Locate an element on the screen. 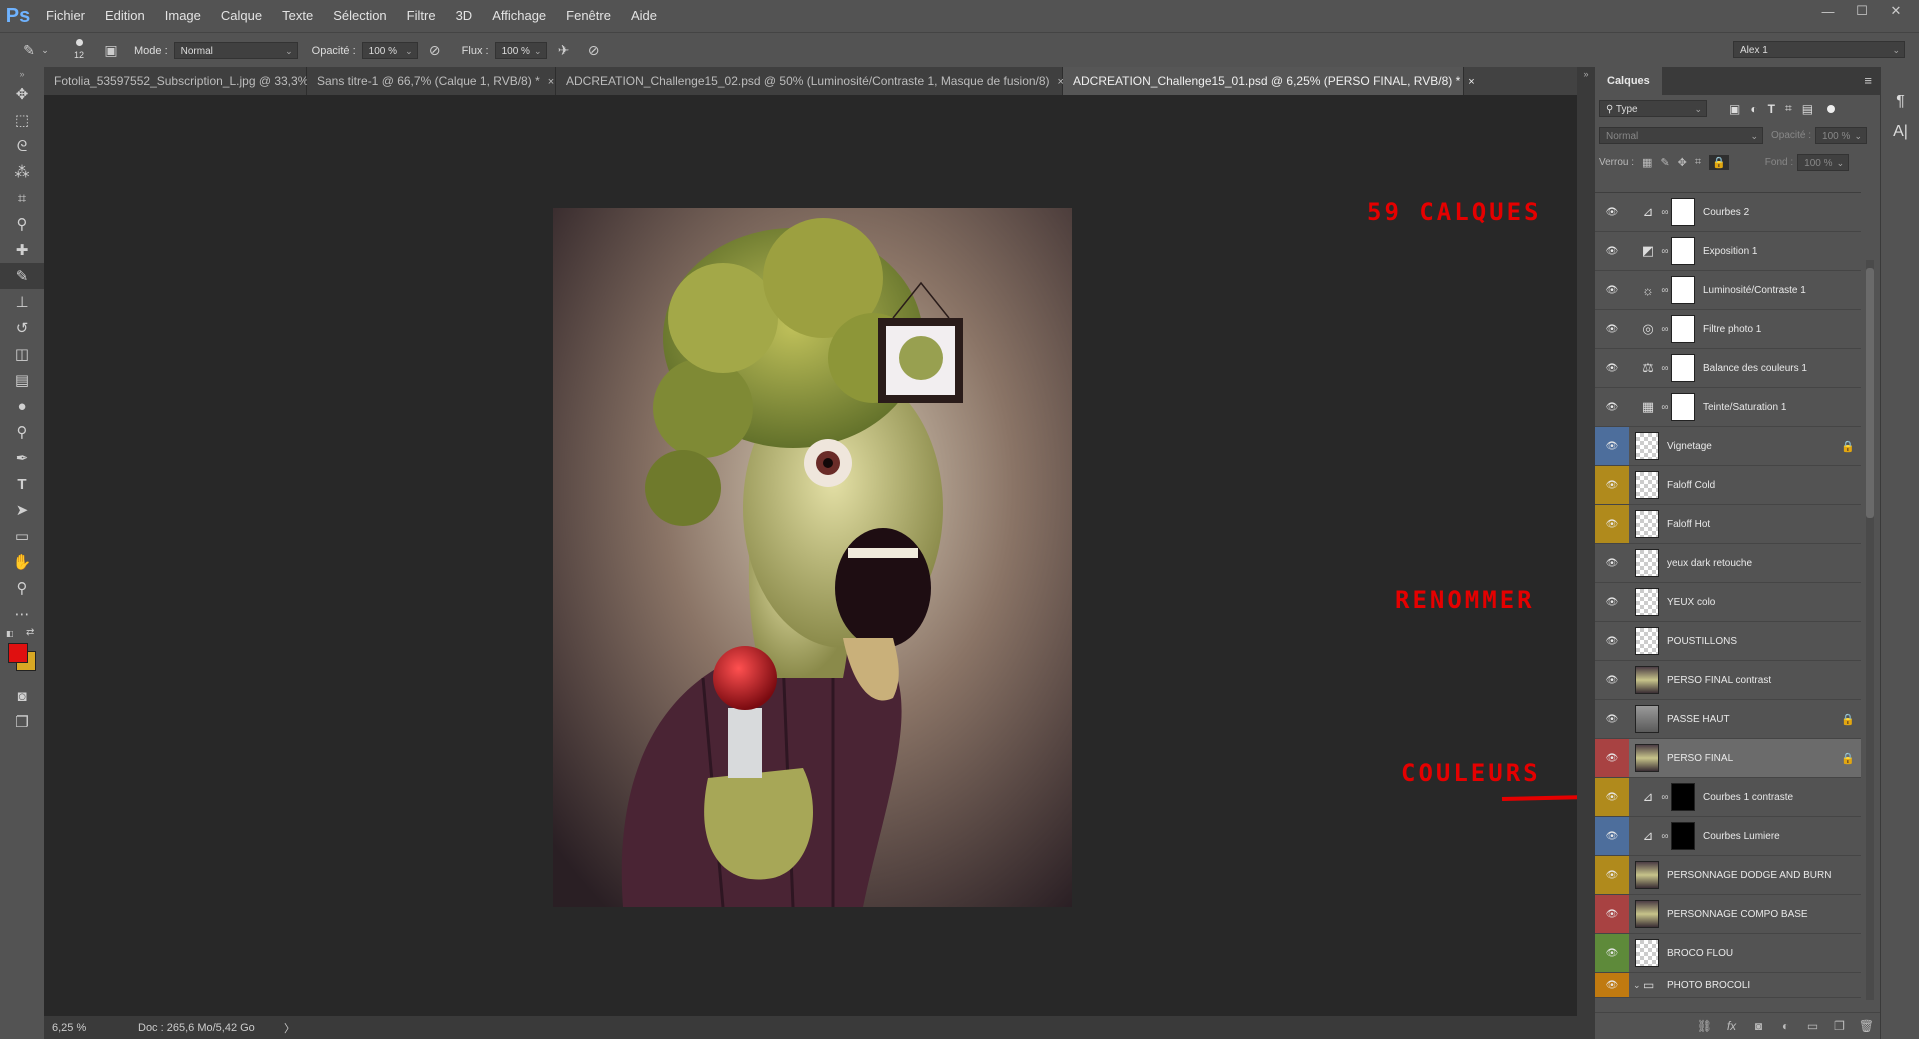 The image size is (1919, 1039). layer-row: 👁 ⌄ ▭ PHOTO BROCOLI is located at coordinates (1728, 985).